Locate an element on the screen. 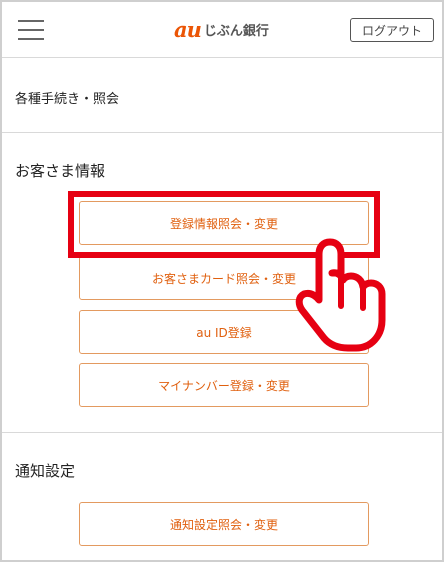 Image resolution: width=444 pixels, height=562 pixels. procedures-row: 各種手続き・照会 is located at coordinates (222, 95).